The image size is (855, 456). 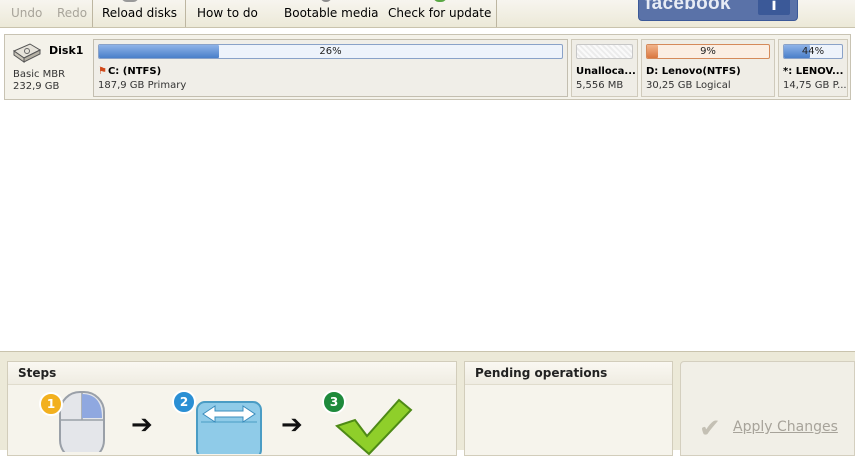 What do you see at coordinates (688, 85) in the screenshot?
I see `partition-details: 30,25 GB Logical` at bounding box center [688, 85].